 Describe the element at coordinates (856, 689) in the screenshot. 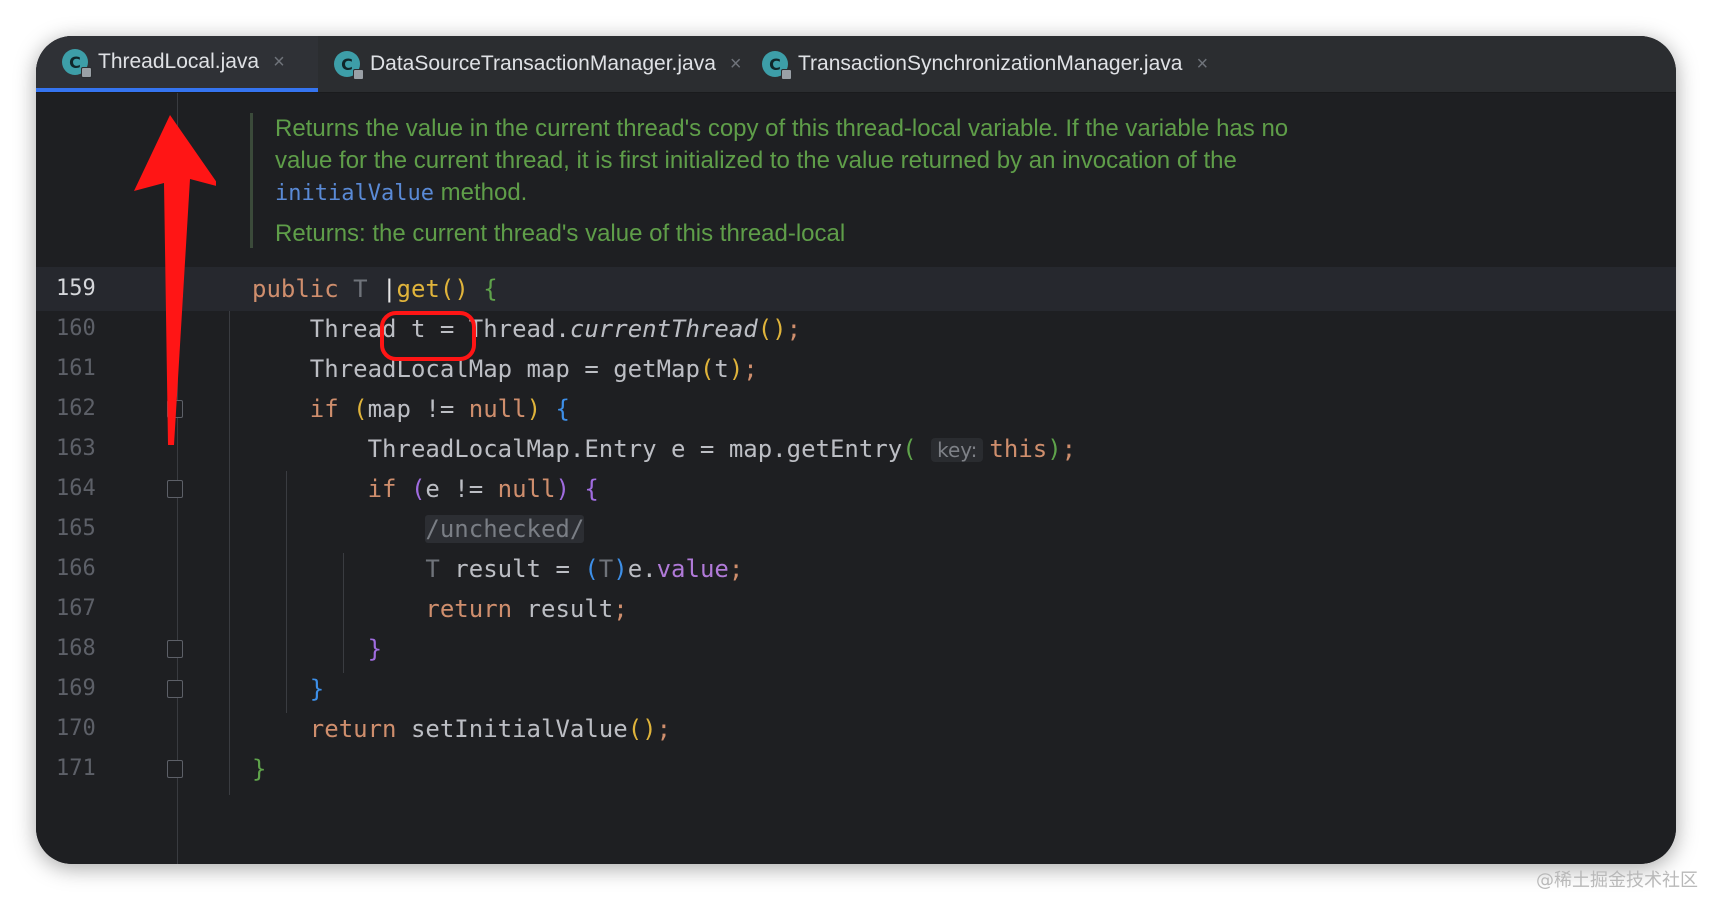

I see `code-line: 169 }` at that location.